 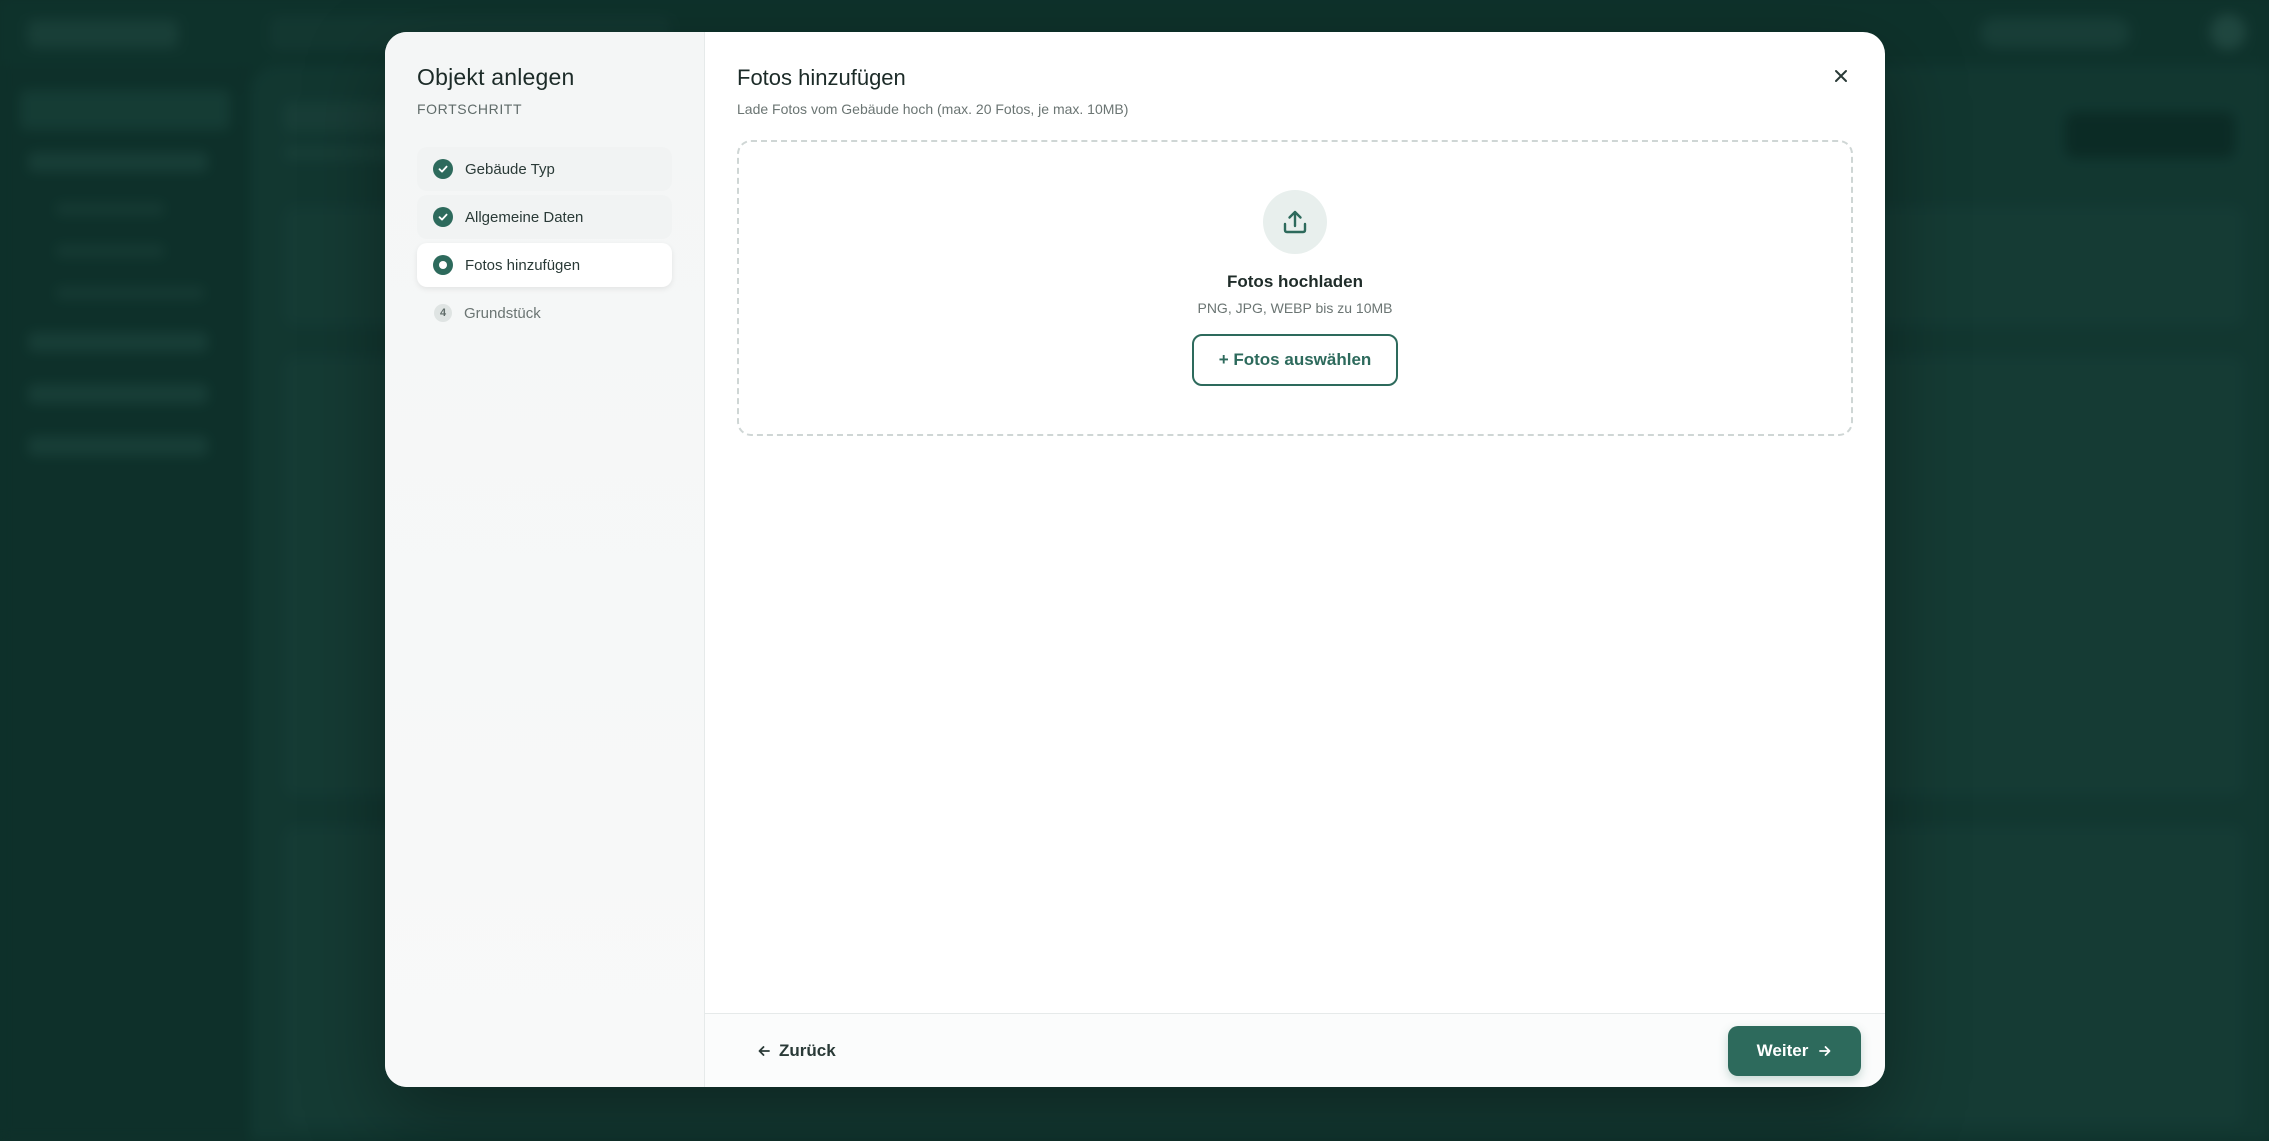 I want to click on step-label: Fotos hinzufügen, so click(x=523, y=265).